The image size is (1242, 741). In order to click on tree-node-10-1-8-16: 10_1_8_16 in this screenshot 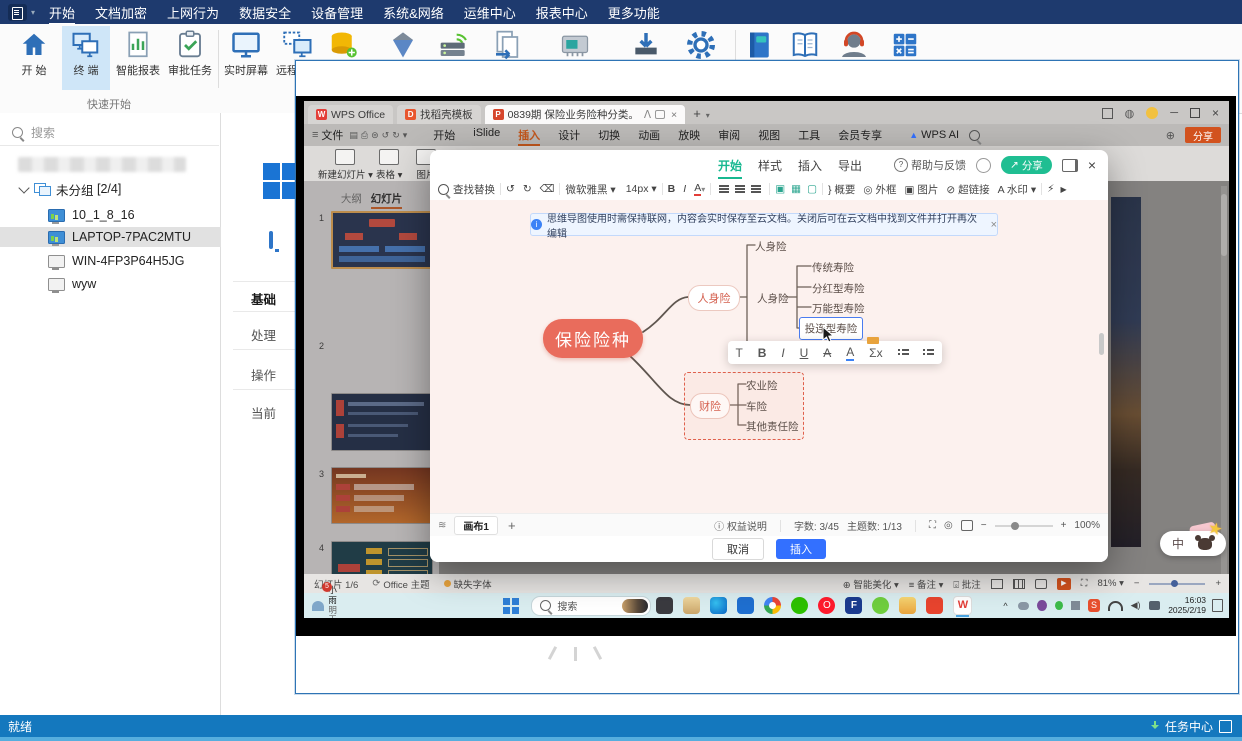, I will do `click(91, 215)`.